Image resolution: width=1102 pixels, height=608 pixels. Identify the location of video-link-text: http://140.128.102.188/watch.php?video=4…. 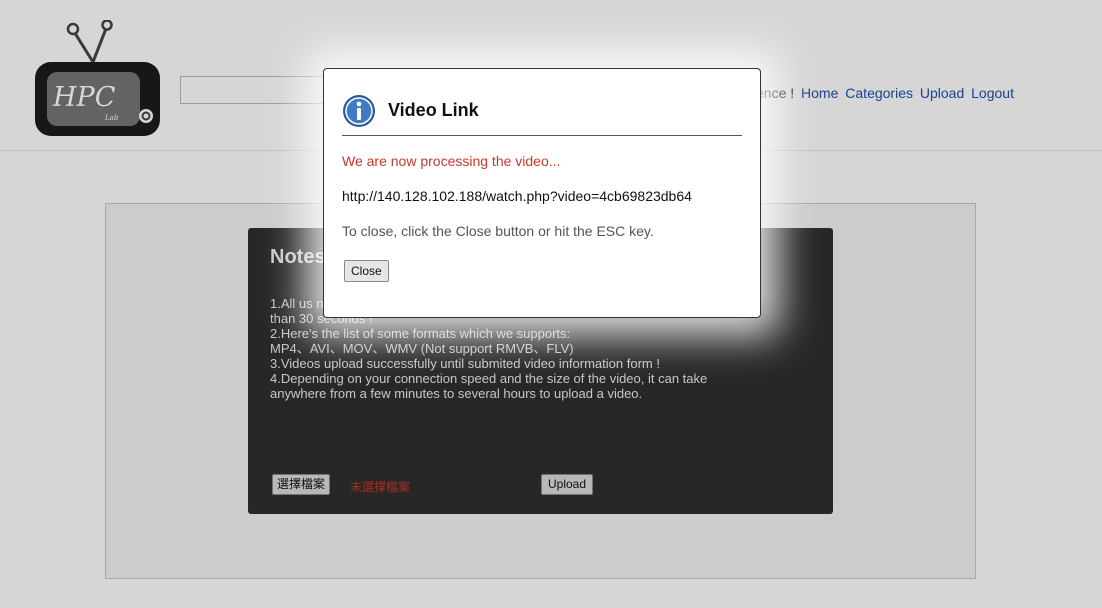
(517, 196).